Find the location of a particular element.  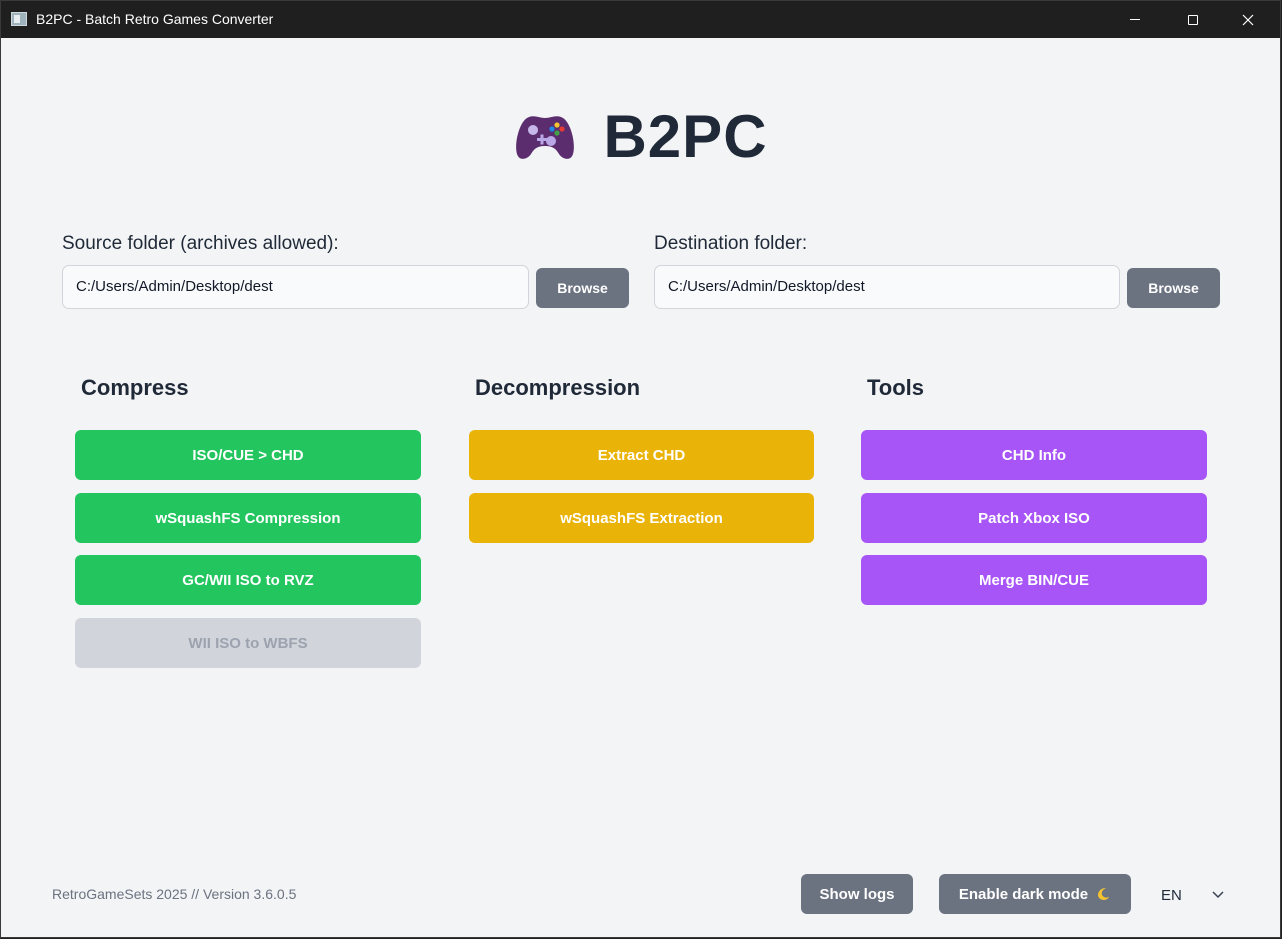

close-button is located at coordinates (1248, 19).